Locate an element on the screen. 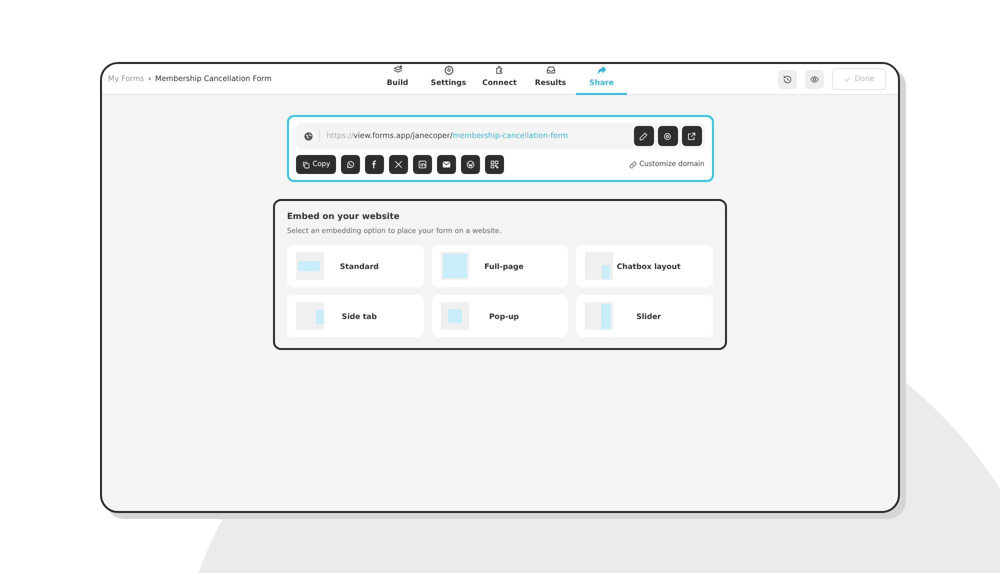 This screenshot has height=573, width=1000. preview-button is located at coordinates (814, 79).